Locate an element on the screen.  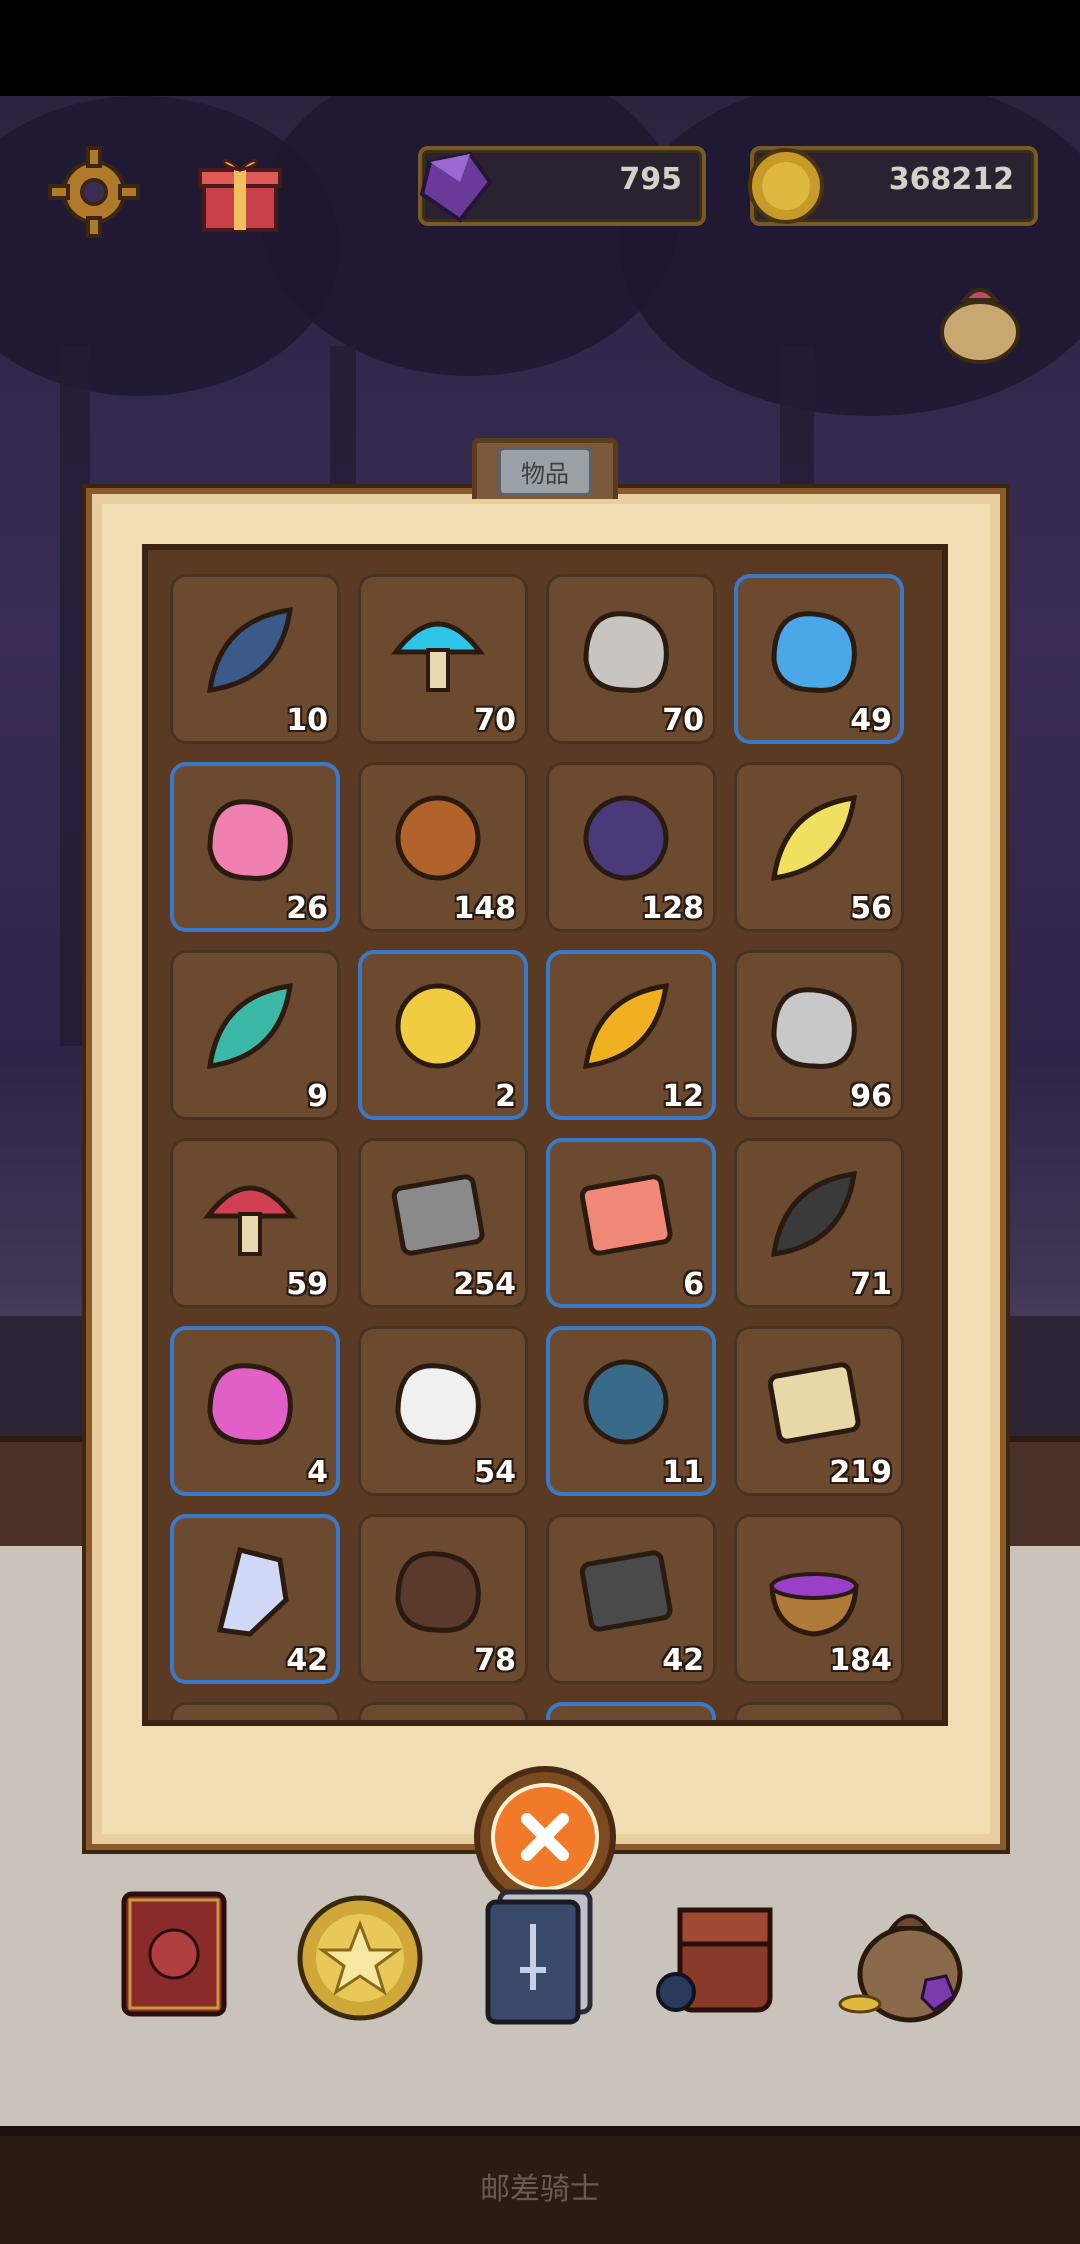
pink-crystal-icon is located at coordinates (250, 1404).